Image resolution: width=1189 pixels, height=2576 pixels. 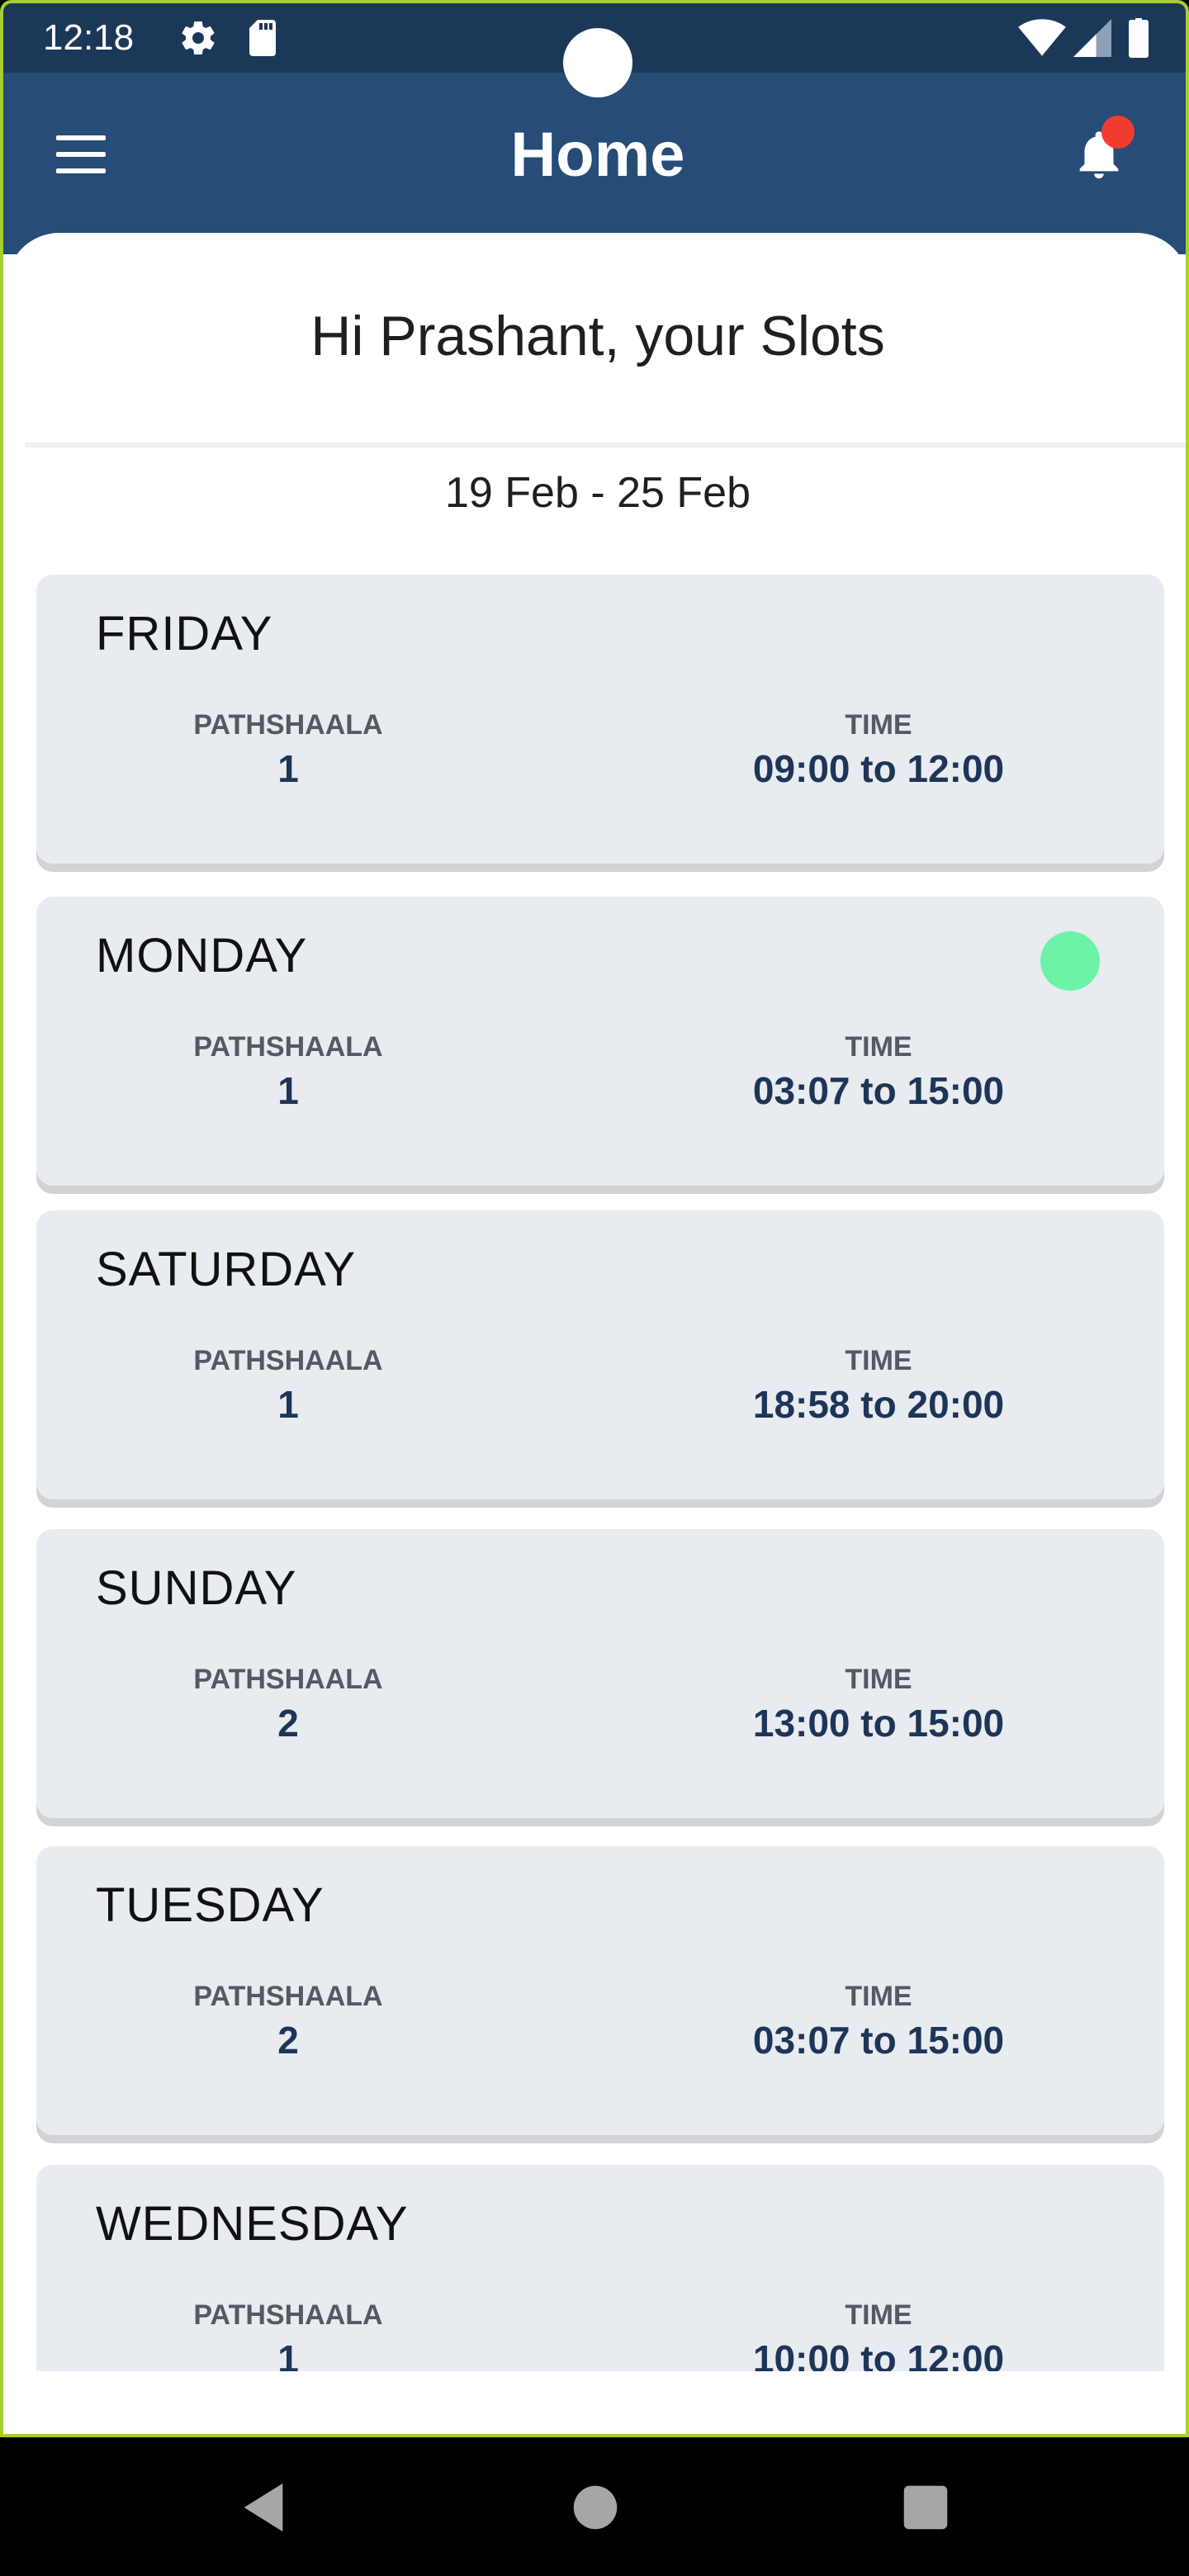 What do you see at coordinates (226, 1269) in the screenshot?
I see `slot-day: SATURDAY` at bounding box center [226, 1269].